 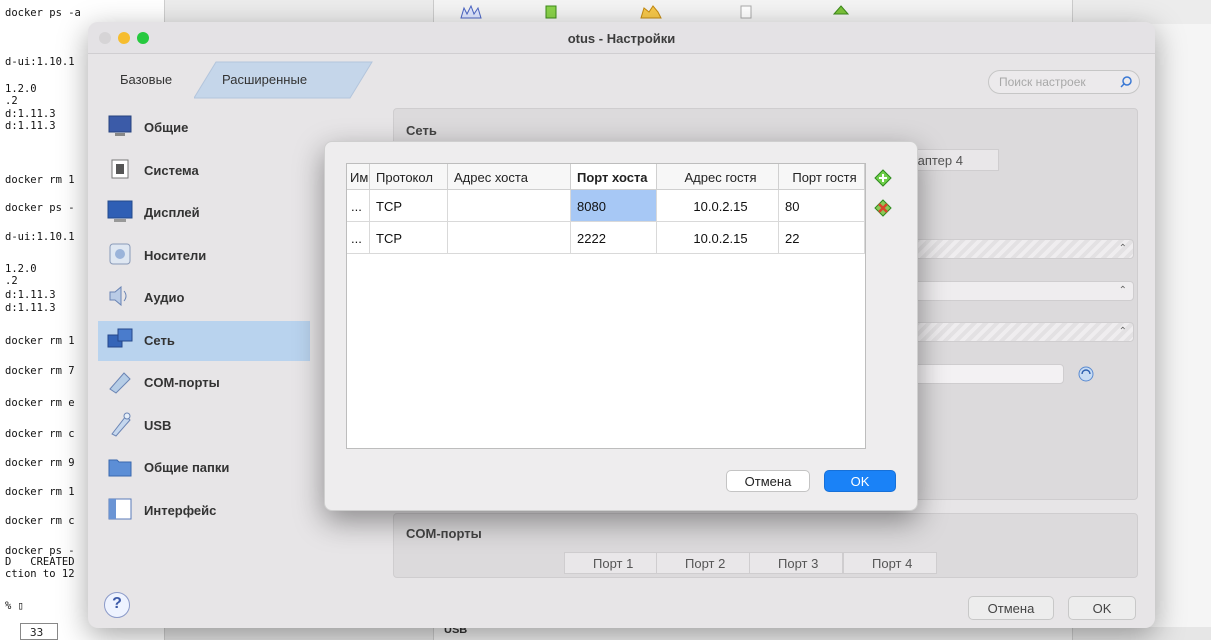 I want to click on serial-port-icon, so click(x=120, y=381).